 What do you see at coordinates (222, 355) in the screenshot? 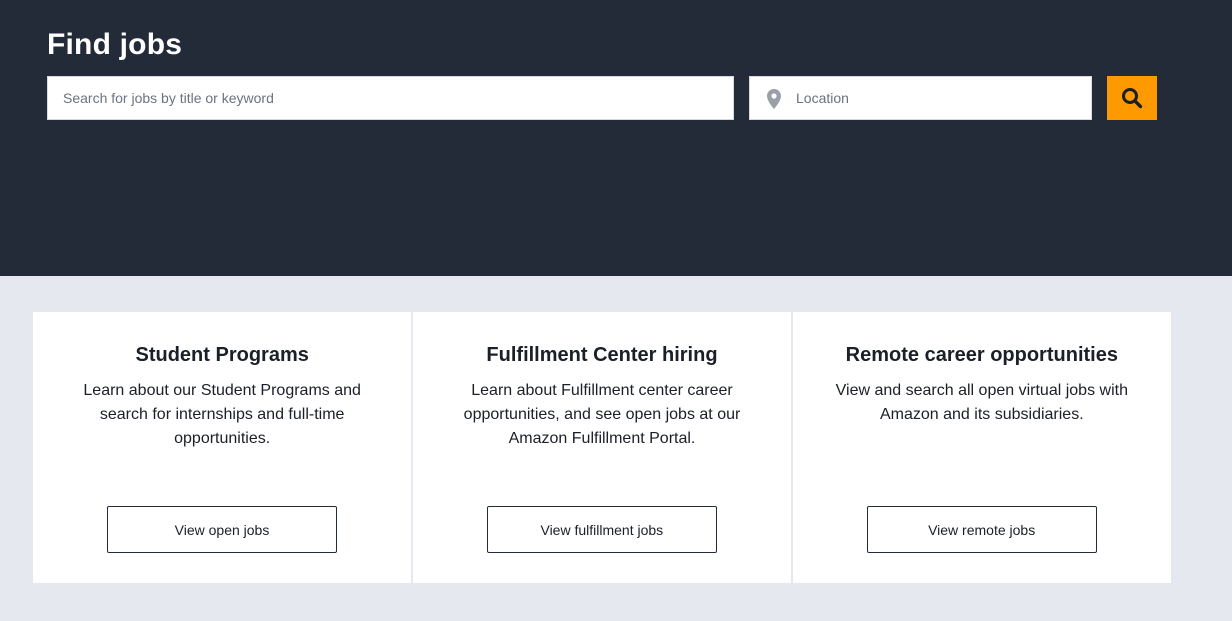
I see `card-title: Student Programs` at bounding box center [222, 355].